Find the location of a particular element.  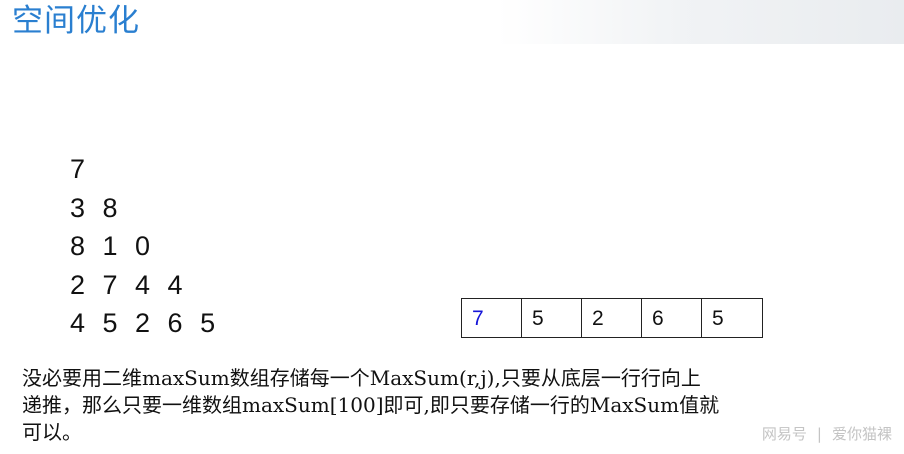

title-bar: 空间优化 is located at coordinates (452, 22).